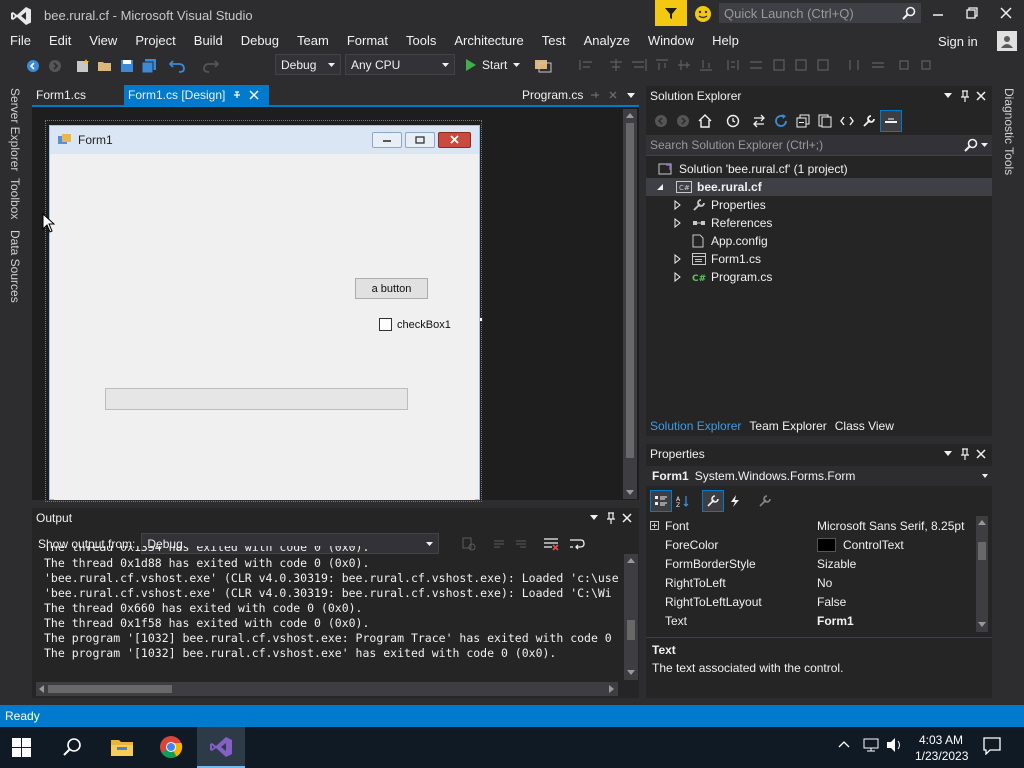 Image resolution: width=1024 pixels, height=768 pixels. I want to click on property-pages-wrench-icon, so click(765, 501).